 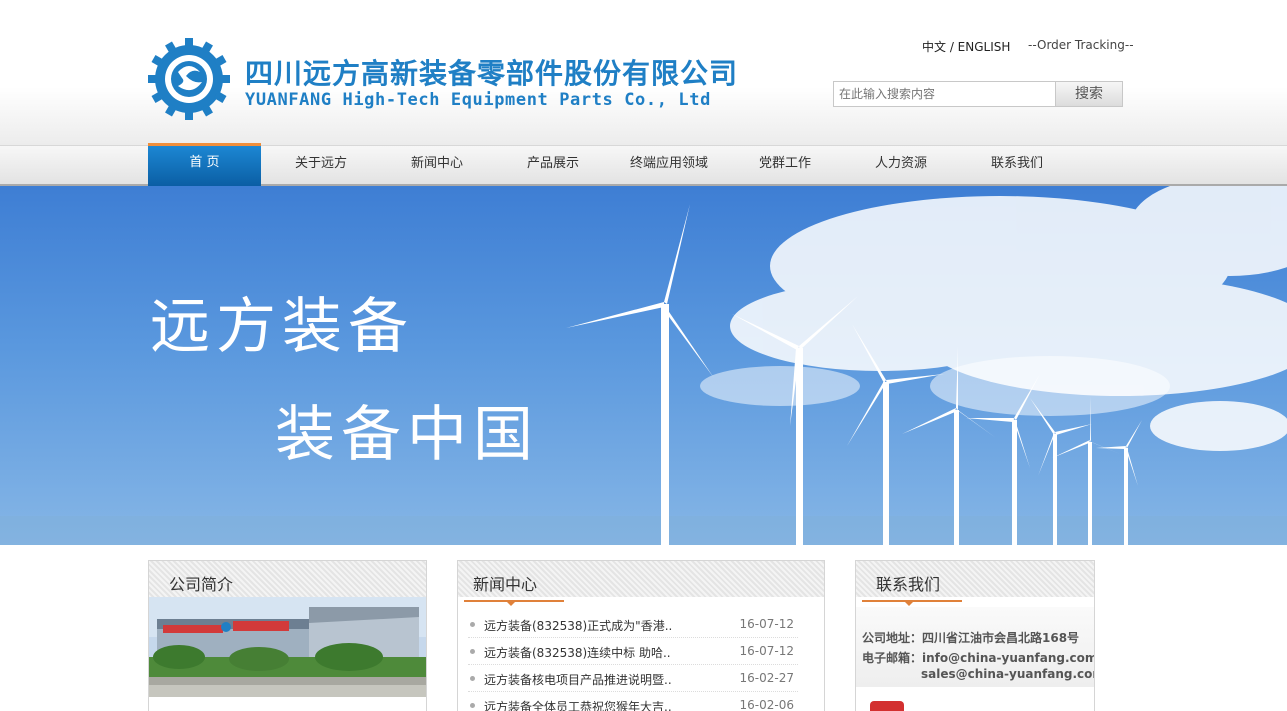 What do you see at coordinates (1017, 166) in the screenshot?
I see `nav-item-contact: 联系我们` at bounding box center [1017, 166].